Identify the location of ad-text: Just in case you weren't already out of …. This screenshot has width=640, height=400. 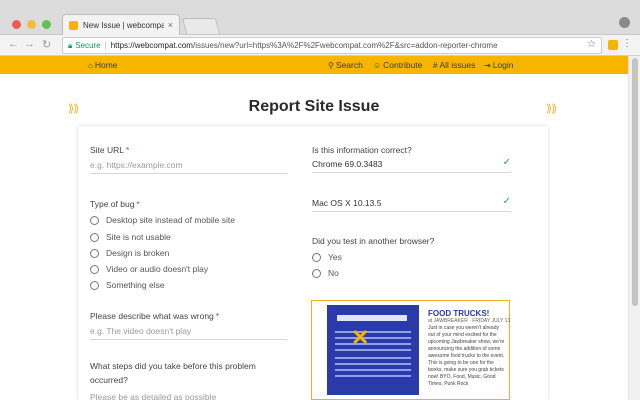
(466, 356).